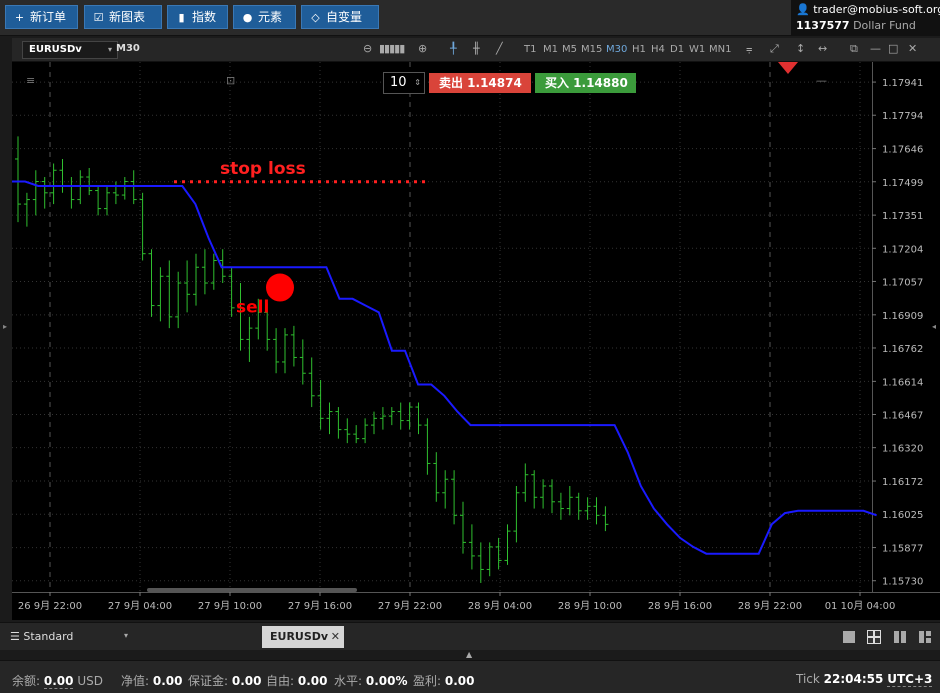 The width and height of the screenshot is (940, 693). Describe the element at coordinates (902, 349) in the screenshot. I see `y-tick-label: 1.16762` at that location.